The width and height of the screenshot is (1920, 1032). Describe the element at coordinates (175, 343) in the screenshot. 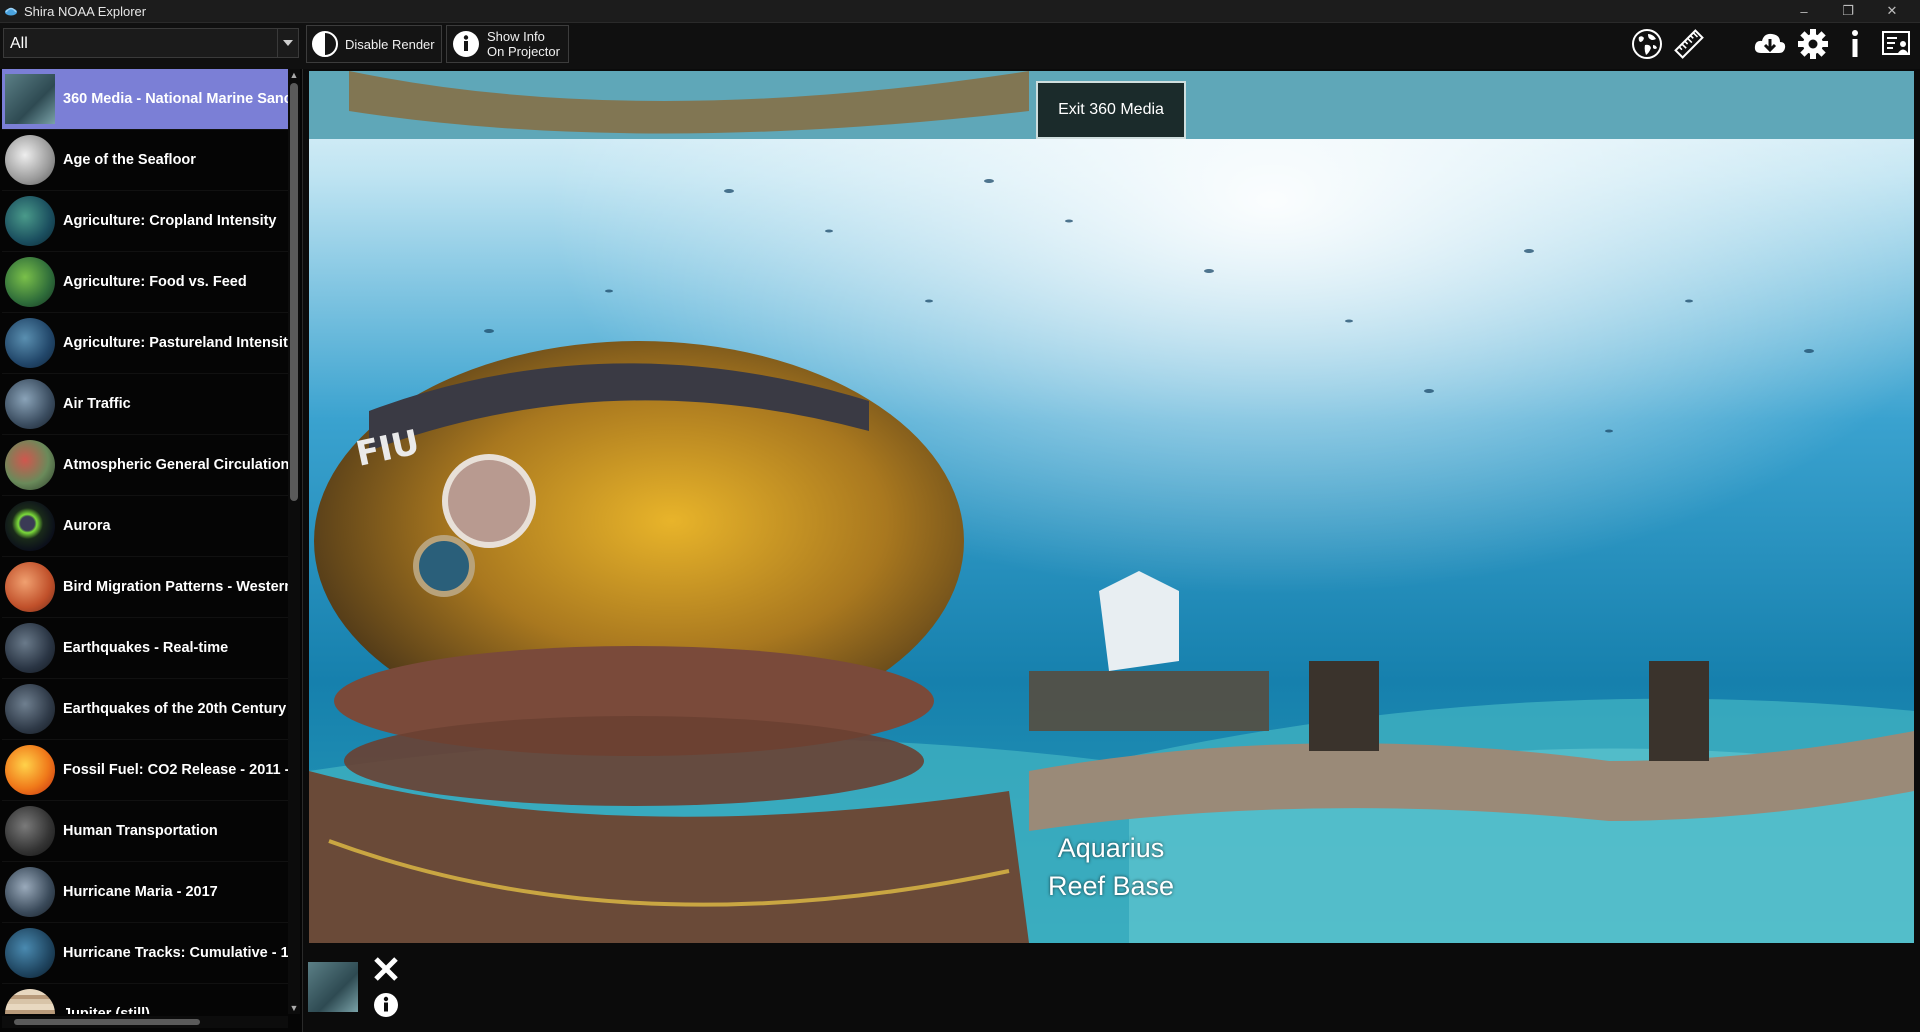

I see `list-item-label: Agriculture: Pastureland Intensity` at that location.